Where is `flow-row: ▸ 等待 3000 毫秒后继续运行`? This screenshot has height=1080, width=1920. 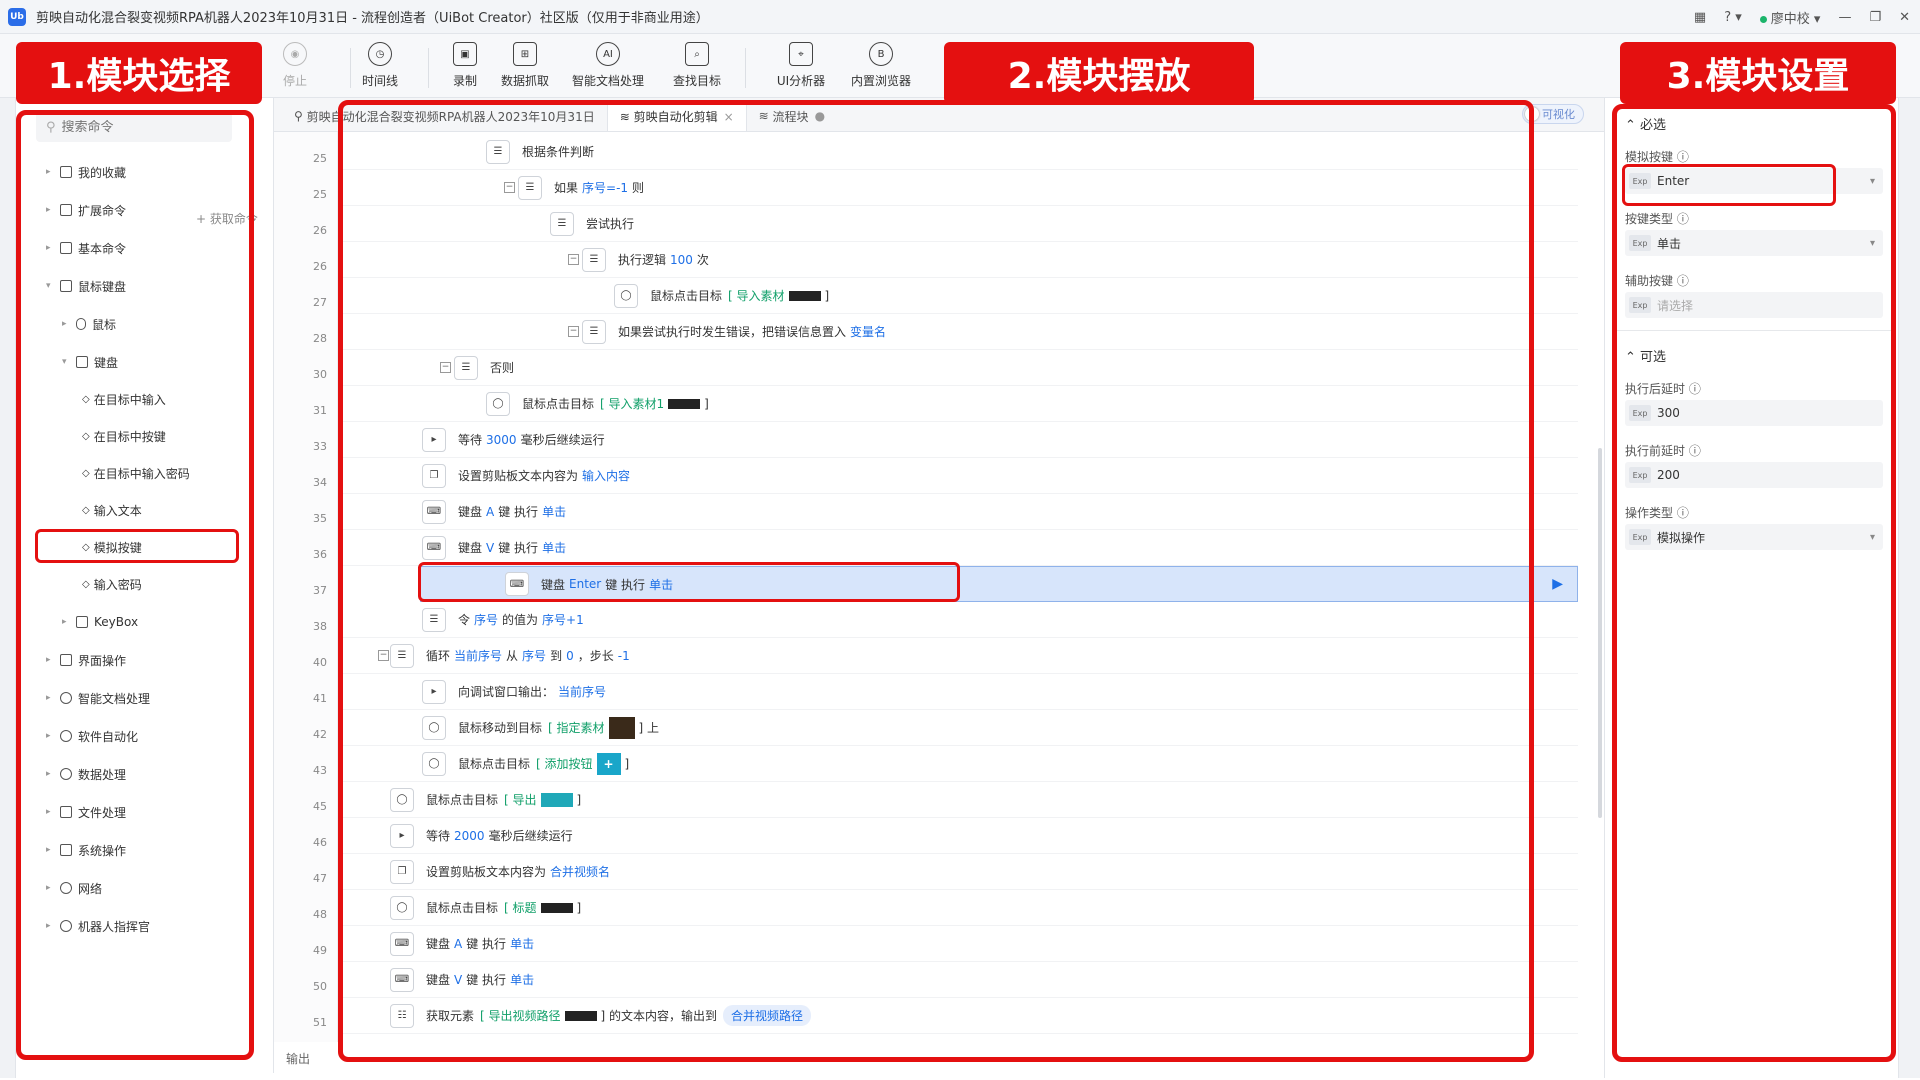 flow-row: ▸ 等待 3000 毫秒后继续运行 is located at coordinates (958, 440).